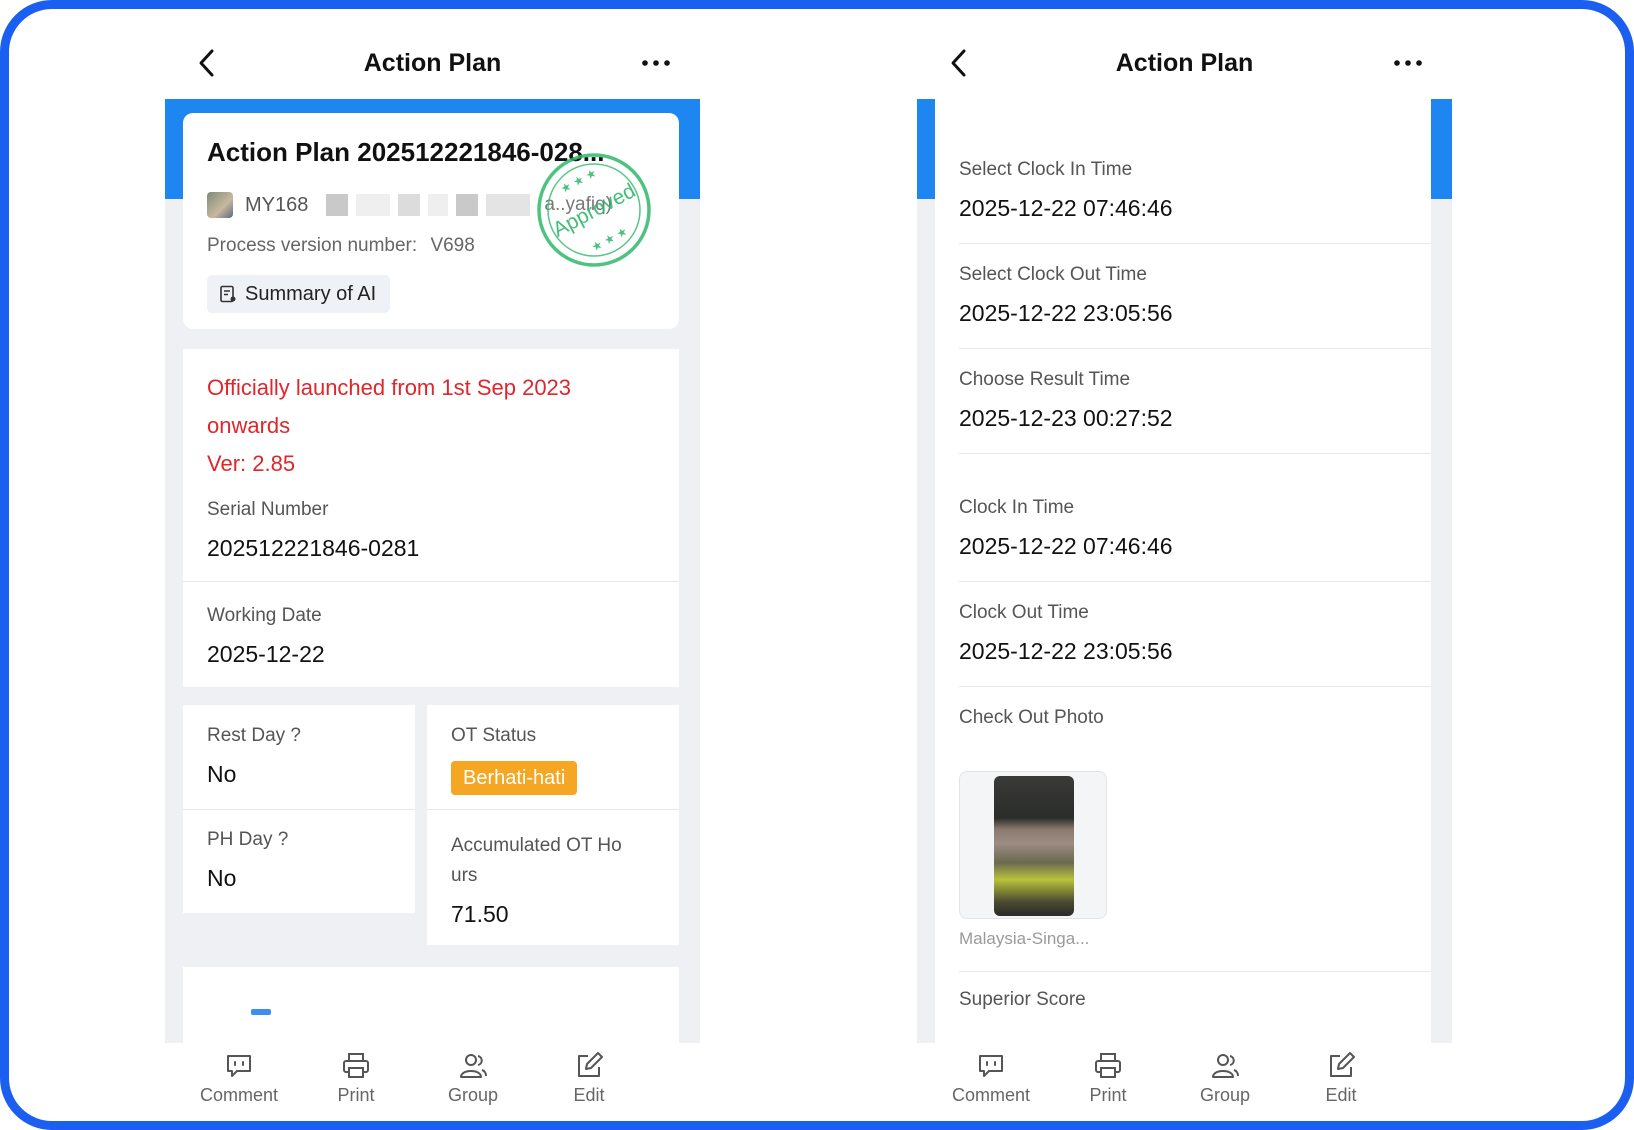 This screenshot has height=1130, width=1634. What do you see at coordinates (536, 861) in the screenshot?
I see `accumulated-ot-label: Accumulated OT Ho urs` at bounding box center [536, 861].